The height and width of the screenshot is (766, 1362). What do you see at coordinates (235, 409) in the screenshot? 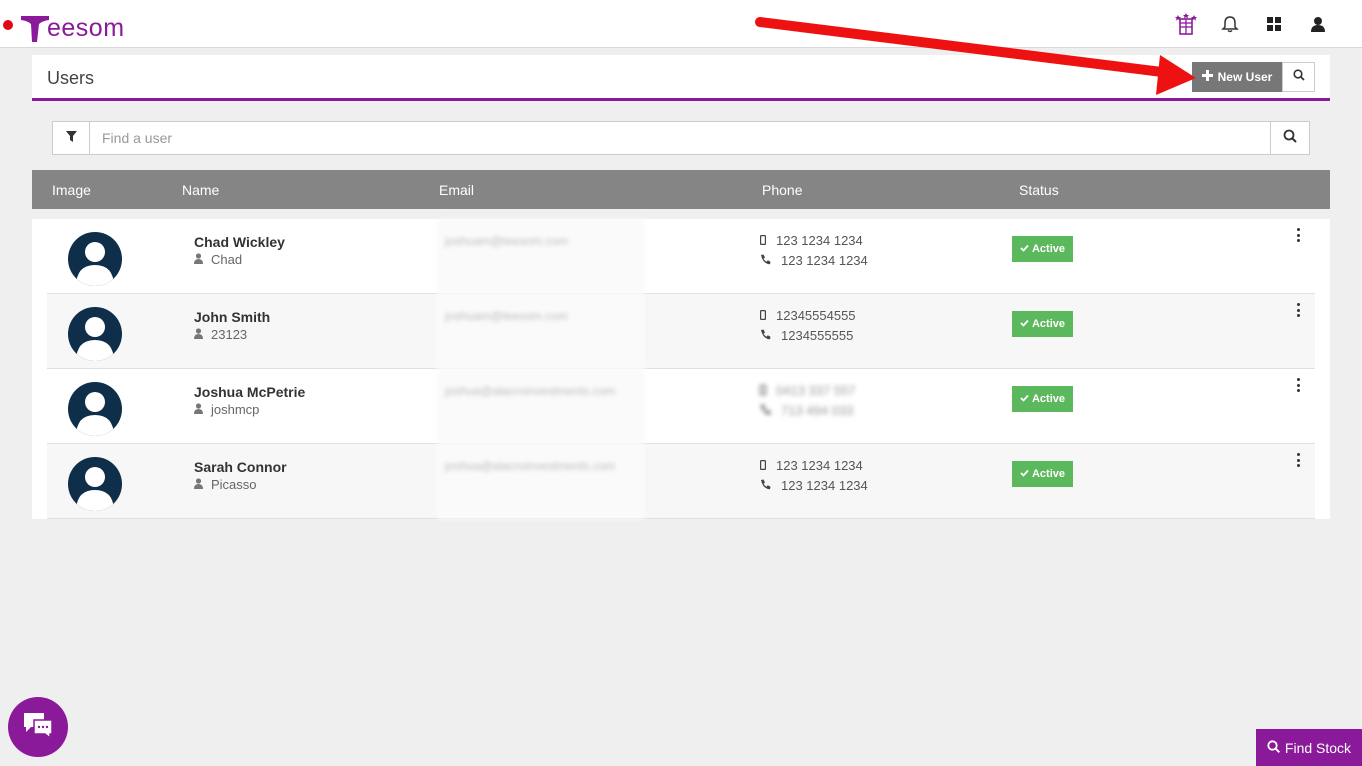
I see `user-login: joshmcp` at bounding box center [235, 409].